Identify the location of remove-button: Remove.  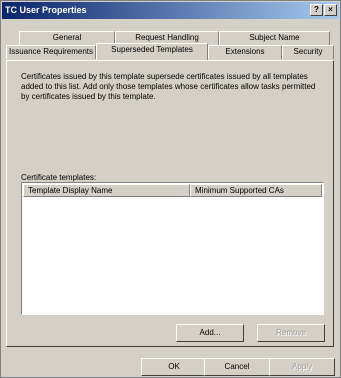
(291, 333).